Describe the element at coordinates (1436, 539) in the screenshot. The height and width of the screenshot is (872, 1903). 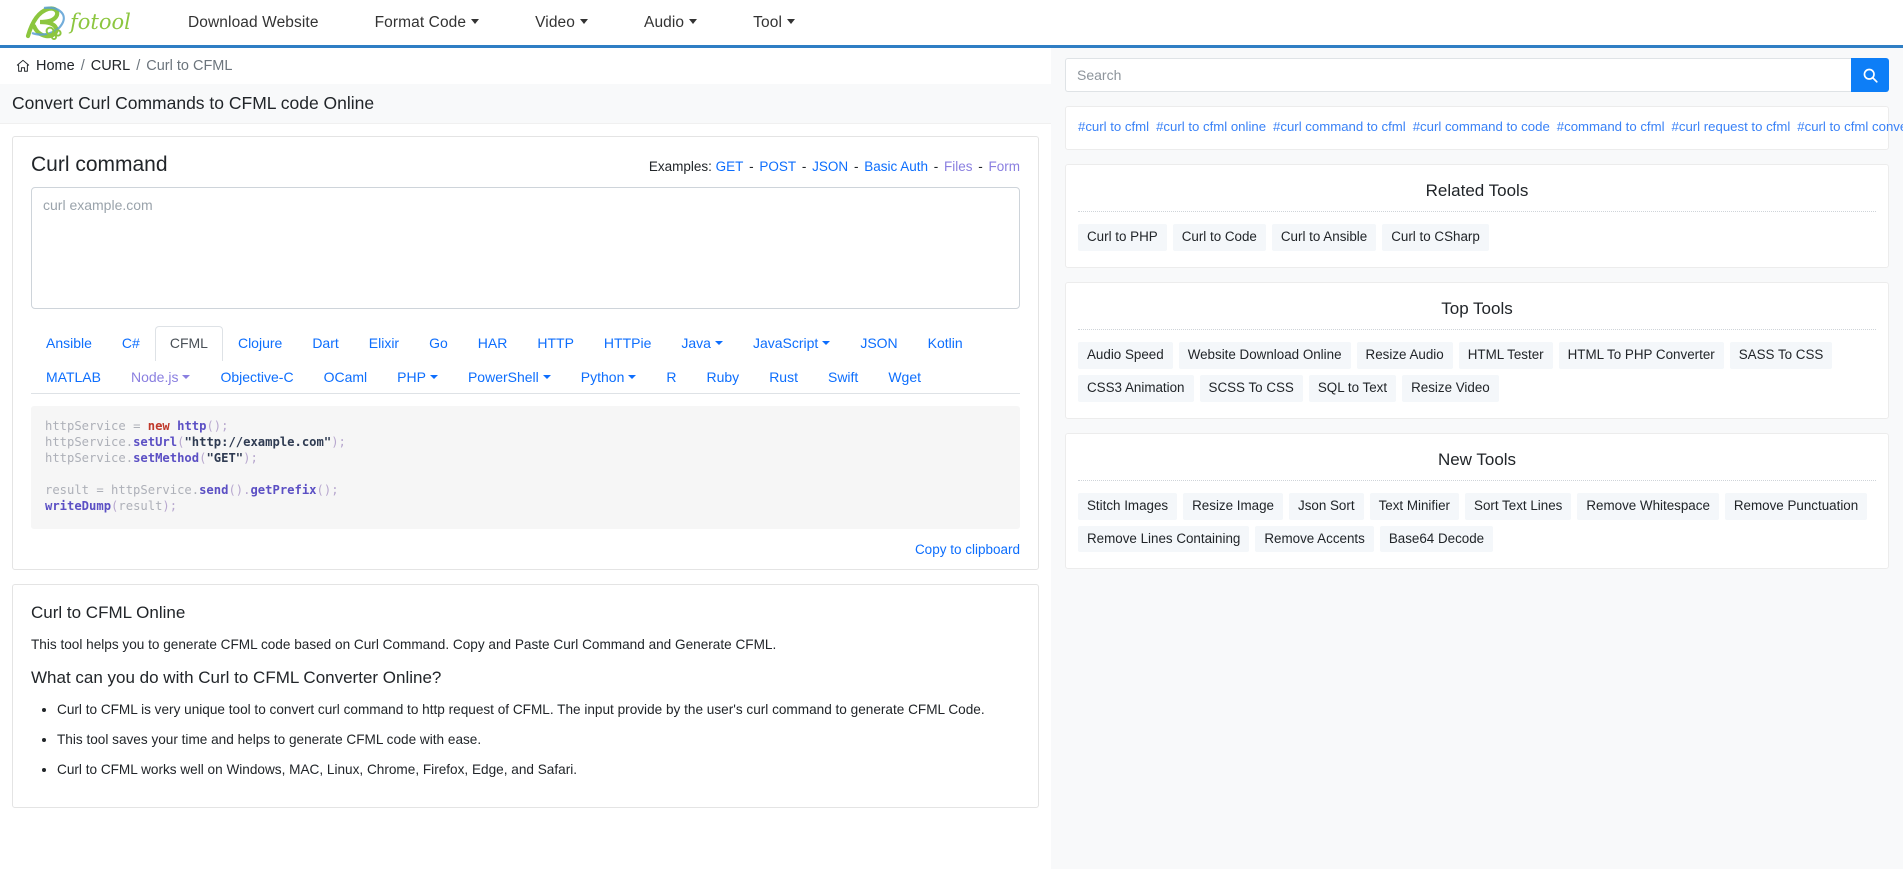
I see `new-tool-link: Base64 Decode` at that location.